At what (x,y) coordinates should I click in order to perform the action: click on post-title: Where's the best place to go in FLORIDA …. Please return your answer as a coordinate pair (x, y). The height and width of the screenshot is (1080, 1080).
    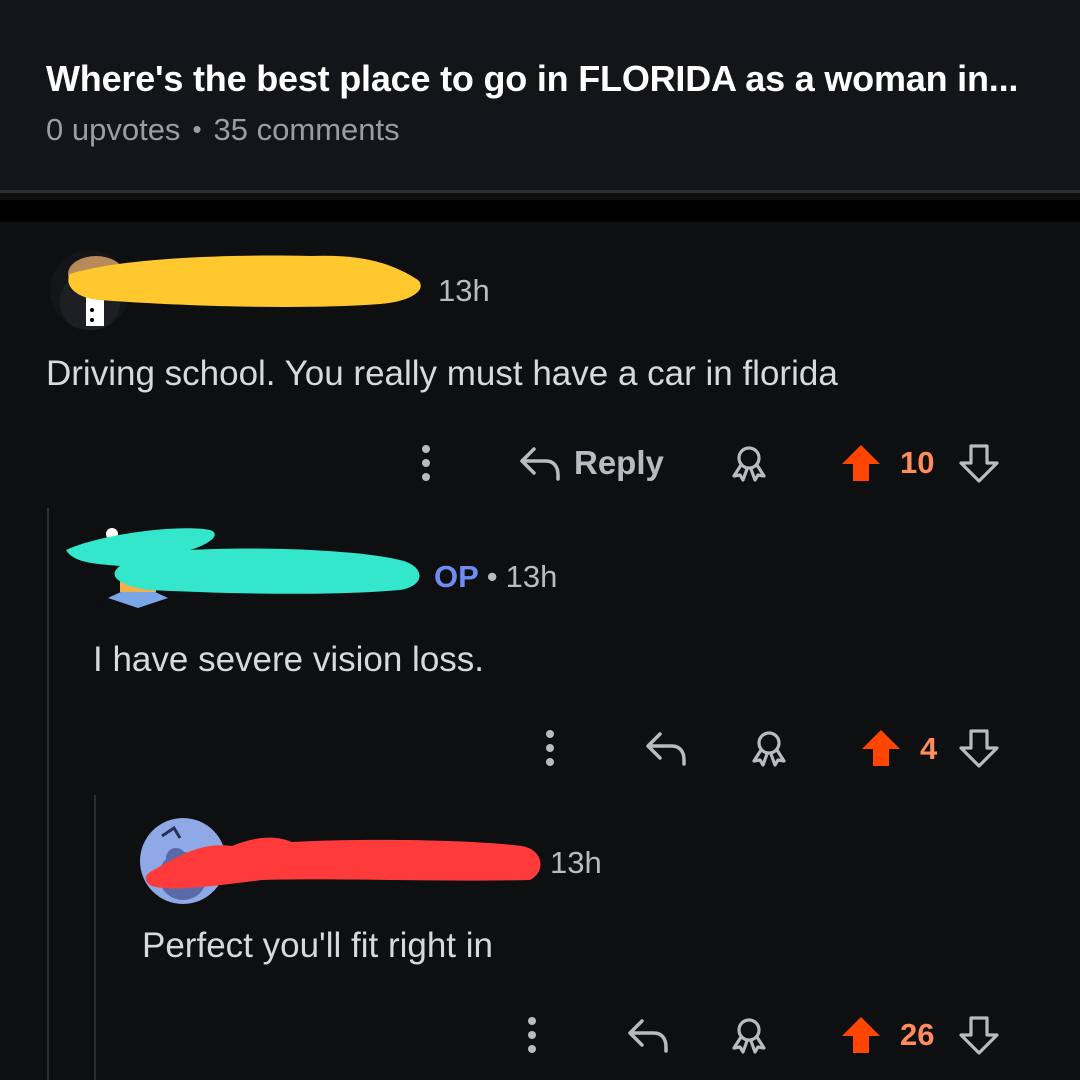
    Looking at the image, I should click on (546, 79).